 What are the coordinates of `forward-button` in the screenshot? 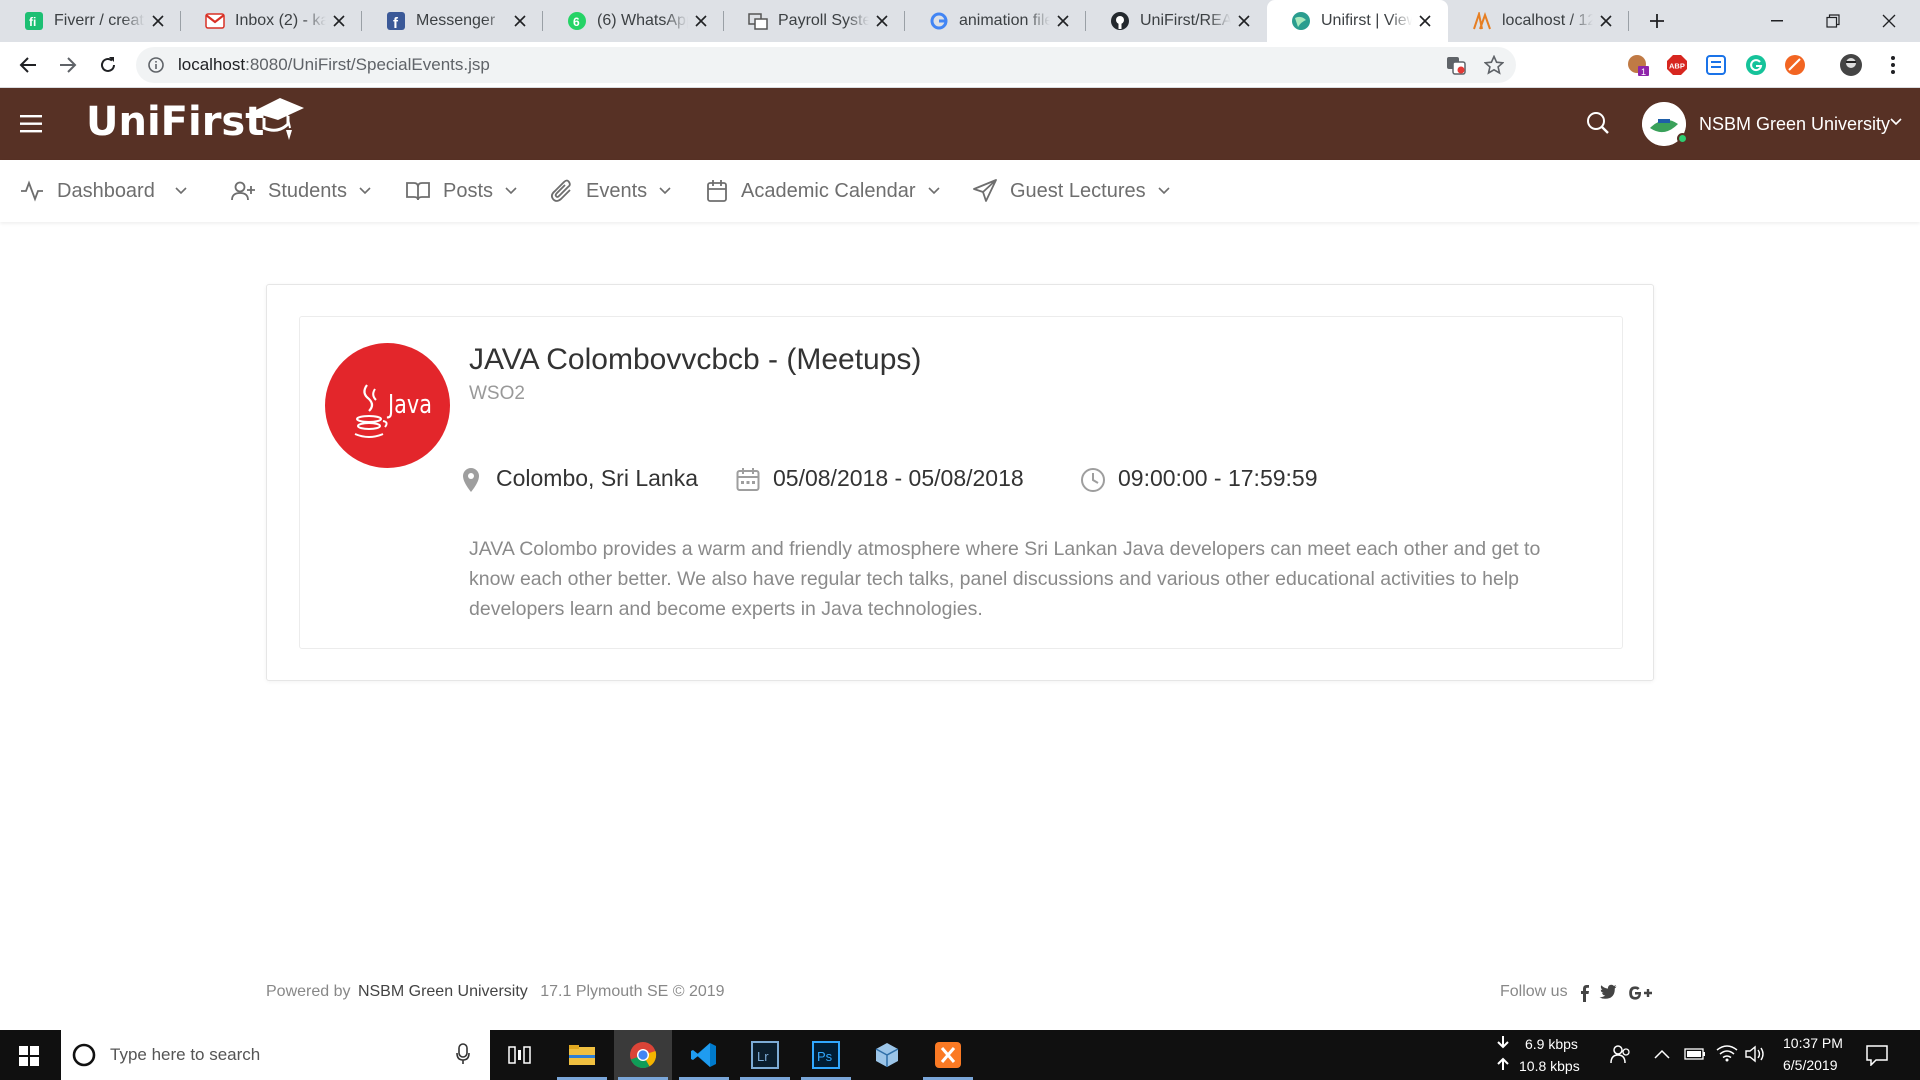 It's located at (68, 65).